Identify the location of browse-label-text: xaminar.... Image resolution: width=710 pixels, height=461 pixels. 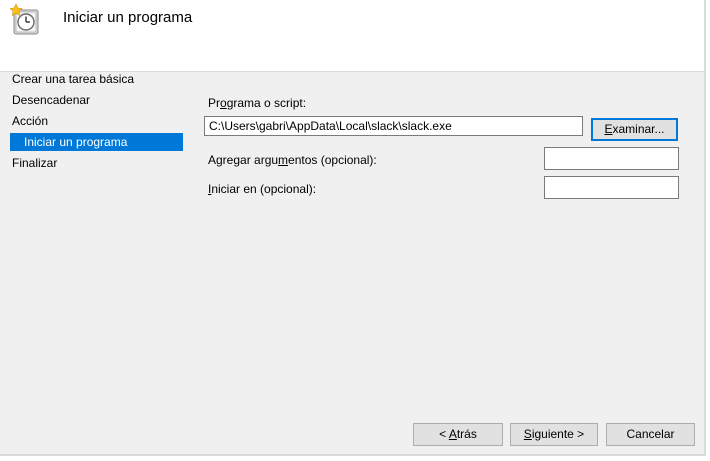
(638, 129).